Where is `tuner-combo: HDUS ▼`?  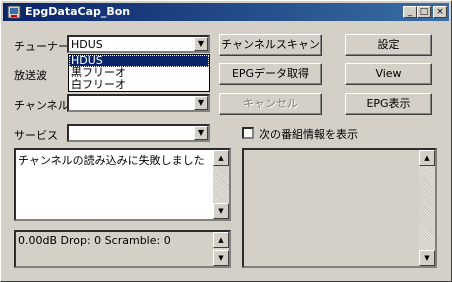
tuner-combo: HDUS ▼ is located at coordinates (138, 44).